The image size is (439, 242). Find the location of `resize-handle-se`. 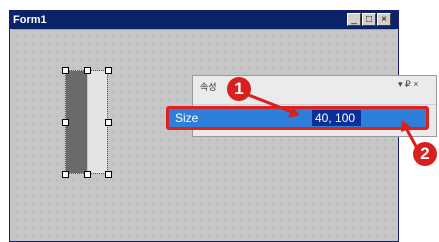

resize-handle-se is located at coordinates (108, 174).